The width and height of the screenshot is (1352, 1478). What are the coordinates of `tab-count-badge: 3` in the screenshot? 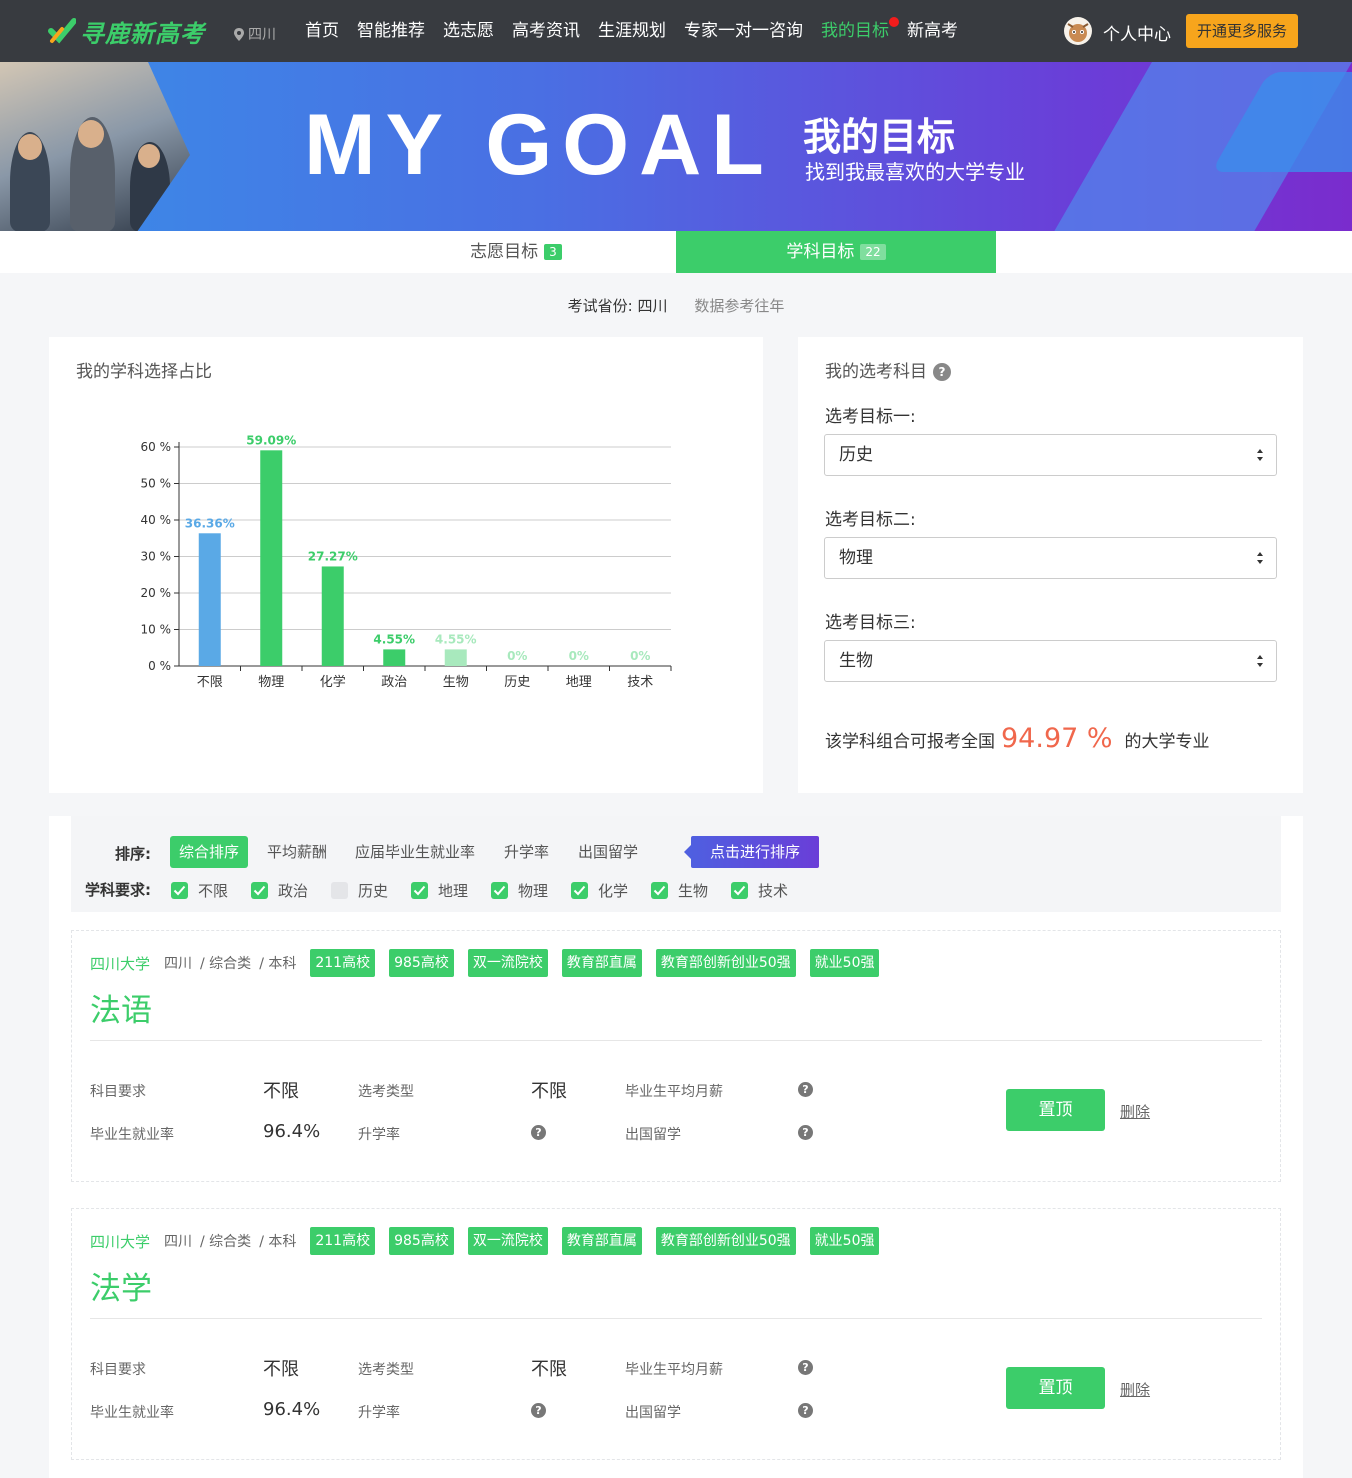 It's located at (553, 252).